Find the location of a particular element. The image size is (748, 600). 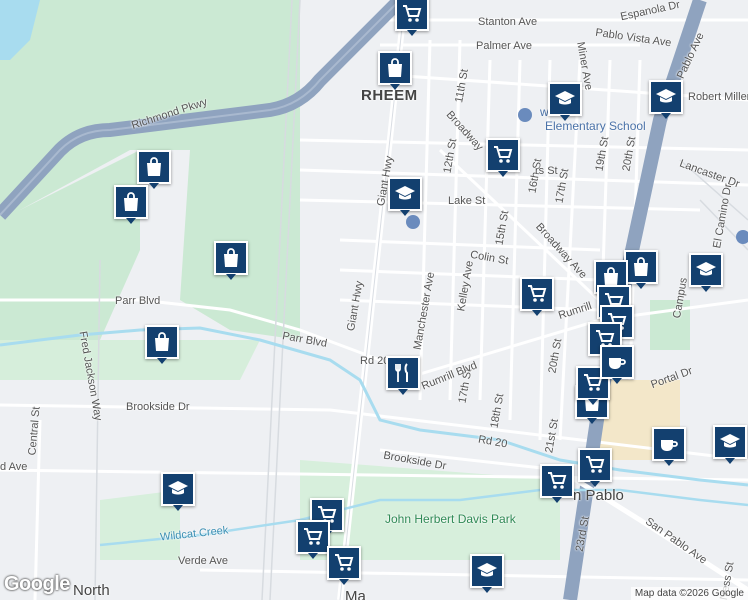

area-label-ma: Ma is located at coordinates (355, 594).